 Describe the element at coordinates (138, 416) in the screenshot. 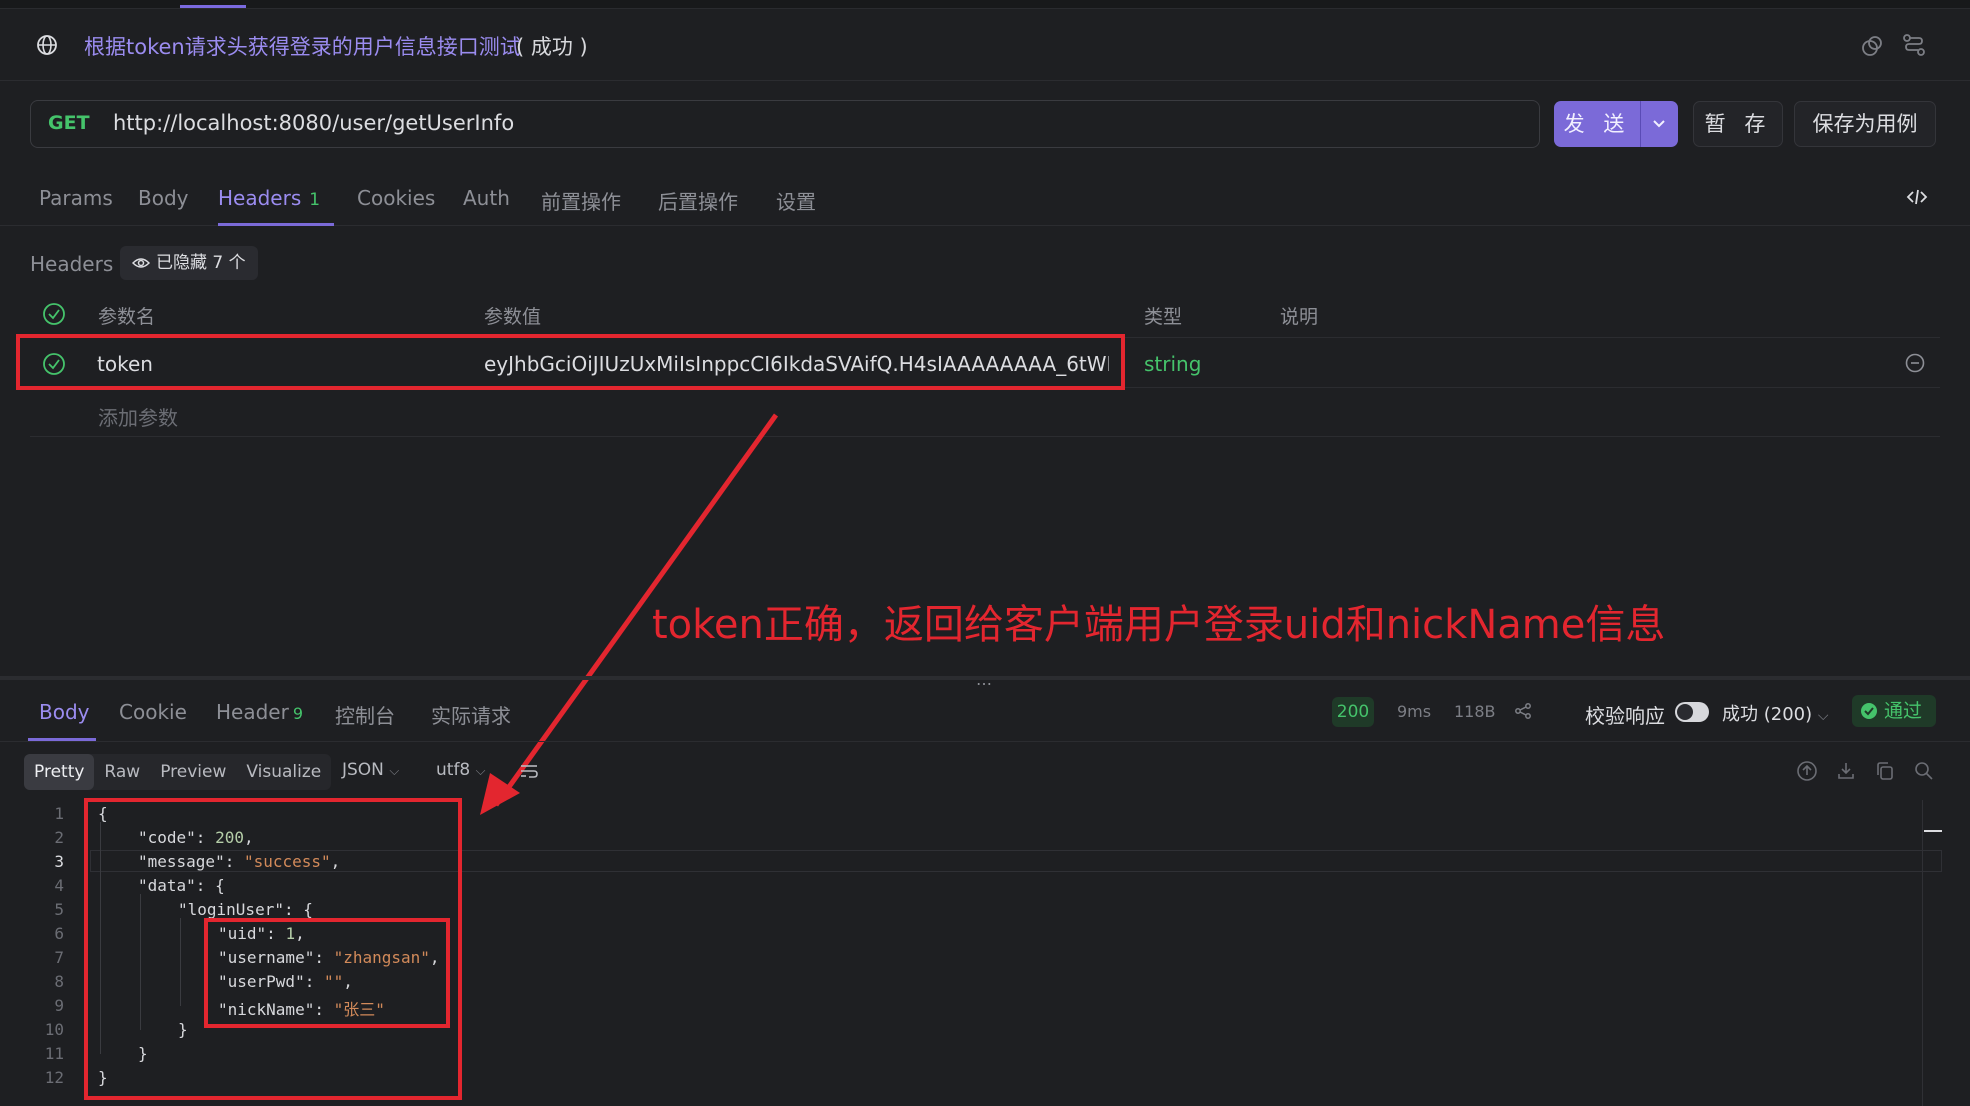

I see `add-param-placeholder: 添加参数` at that location.